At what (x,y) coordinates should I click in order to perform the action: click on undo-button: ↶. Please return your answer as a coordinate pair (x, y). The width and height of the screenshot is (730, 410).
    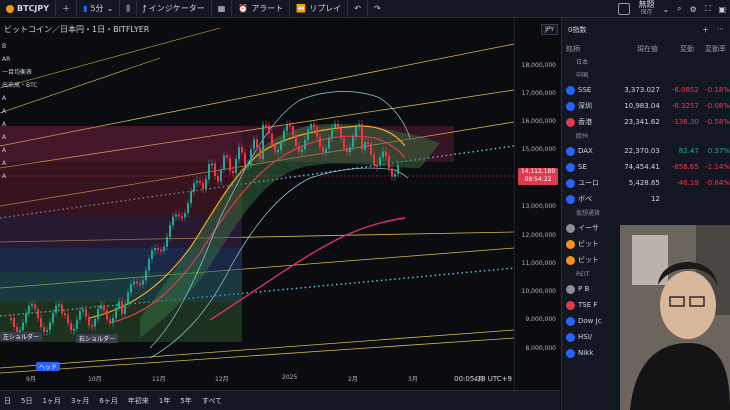
    Looking at the image, I should click on (358, 9).